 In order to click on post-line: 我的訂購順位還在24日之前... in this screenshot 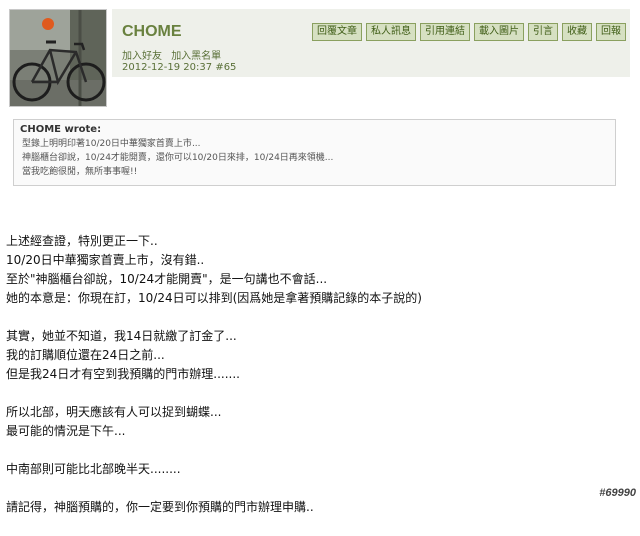, I will do `click(85, 355)`.